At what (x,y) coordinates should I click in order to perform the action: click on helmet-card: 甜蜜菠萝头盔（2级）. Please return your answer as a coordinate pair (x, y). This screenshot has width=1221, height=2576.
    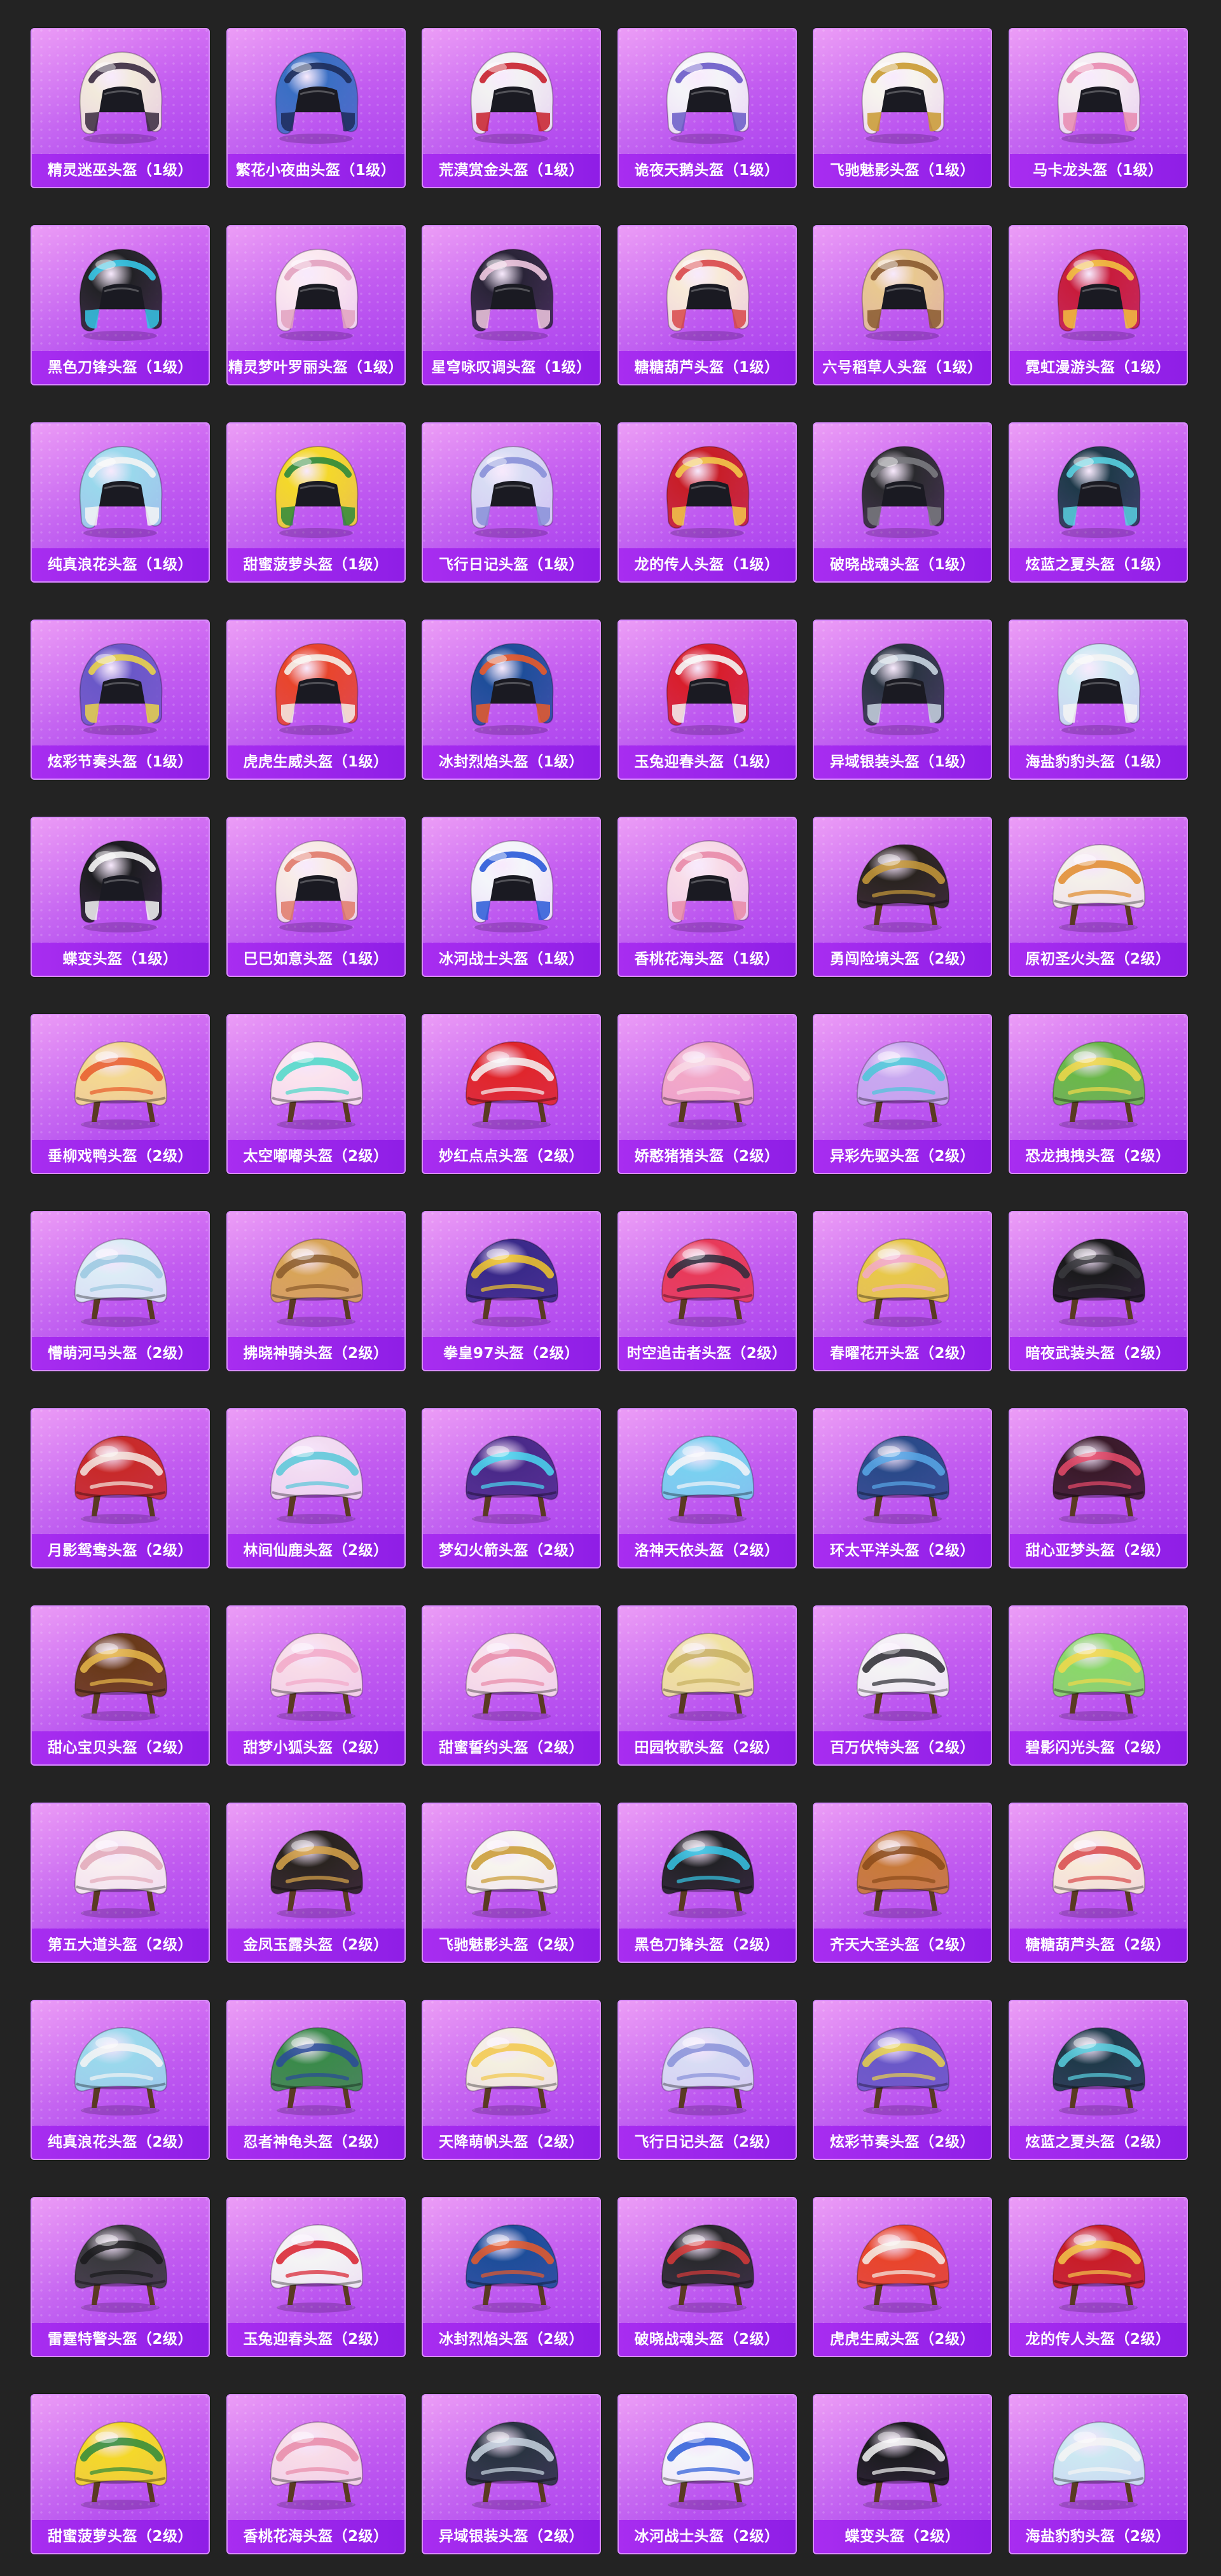
    Looking at the image, I should click on (120, 2474).